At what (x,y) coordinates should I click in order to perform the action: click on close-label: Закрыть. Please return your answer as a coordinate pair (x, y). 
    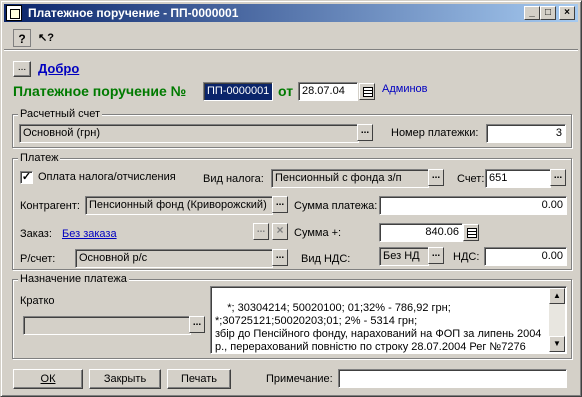
    Looking at the image, I should click on (125, 379).